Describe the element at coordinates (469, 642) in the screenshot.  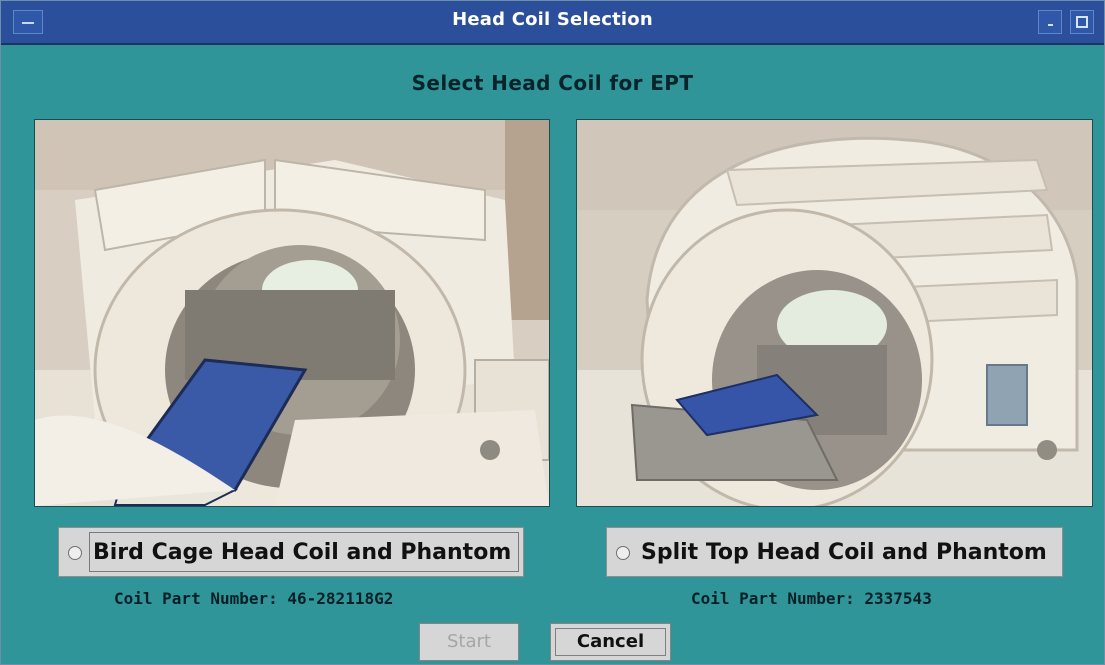
I see `start-button: Start` at that location.